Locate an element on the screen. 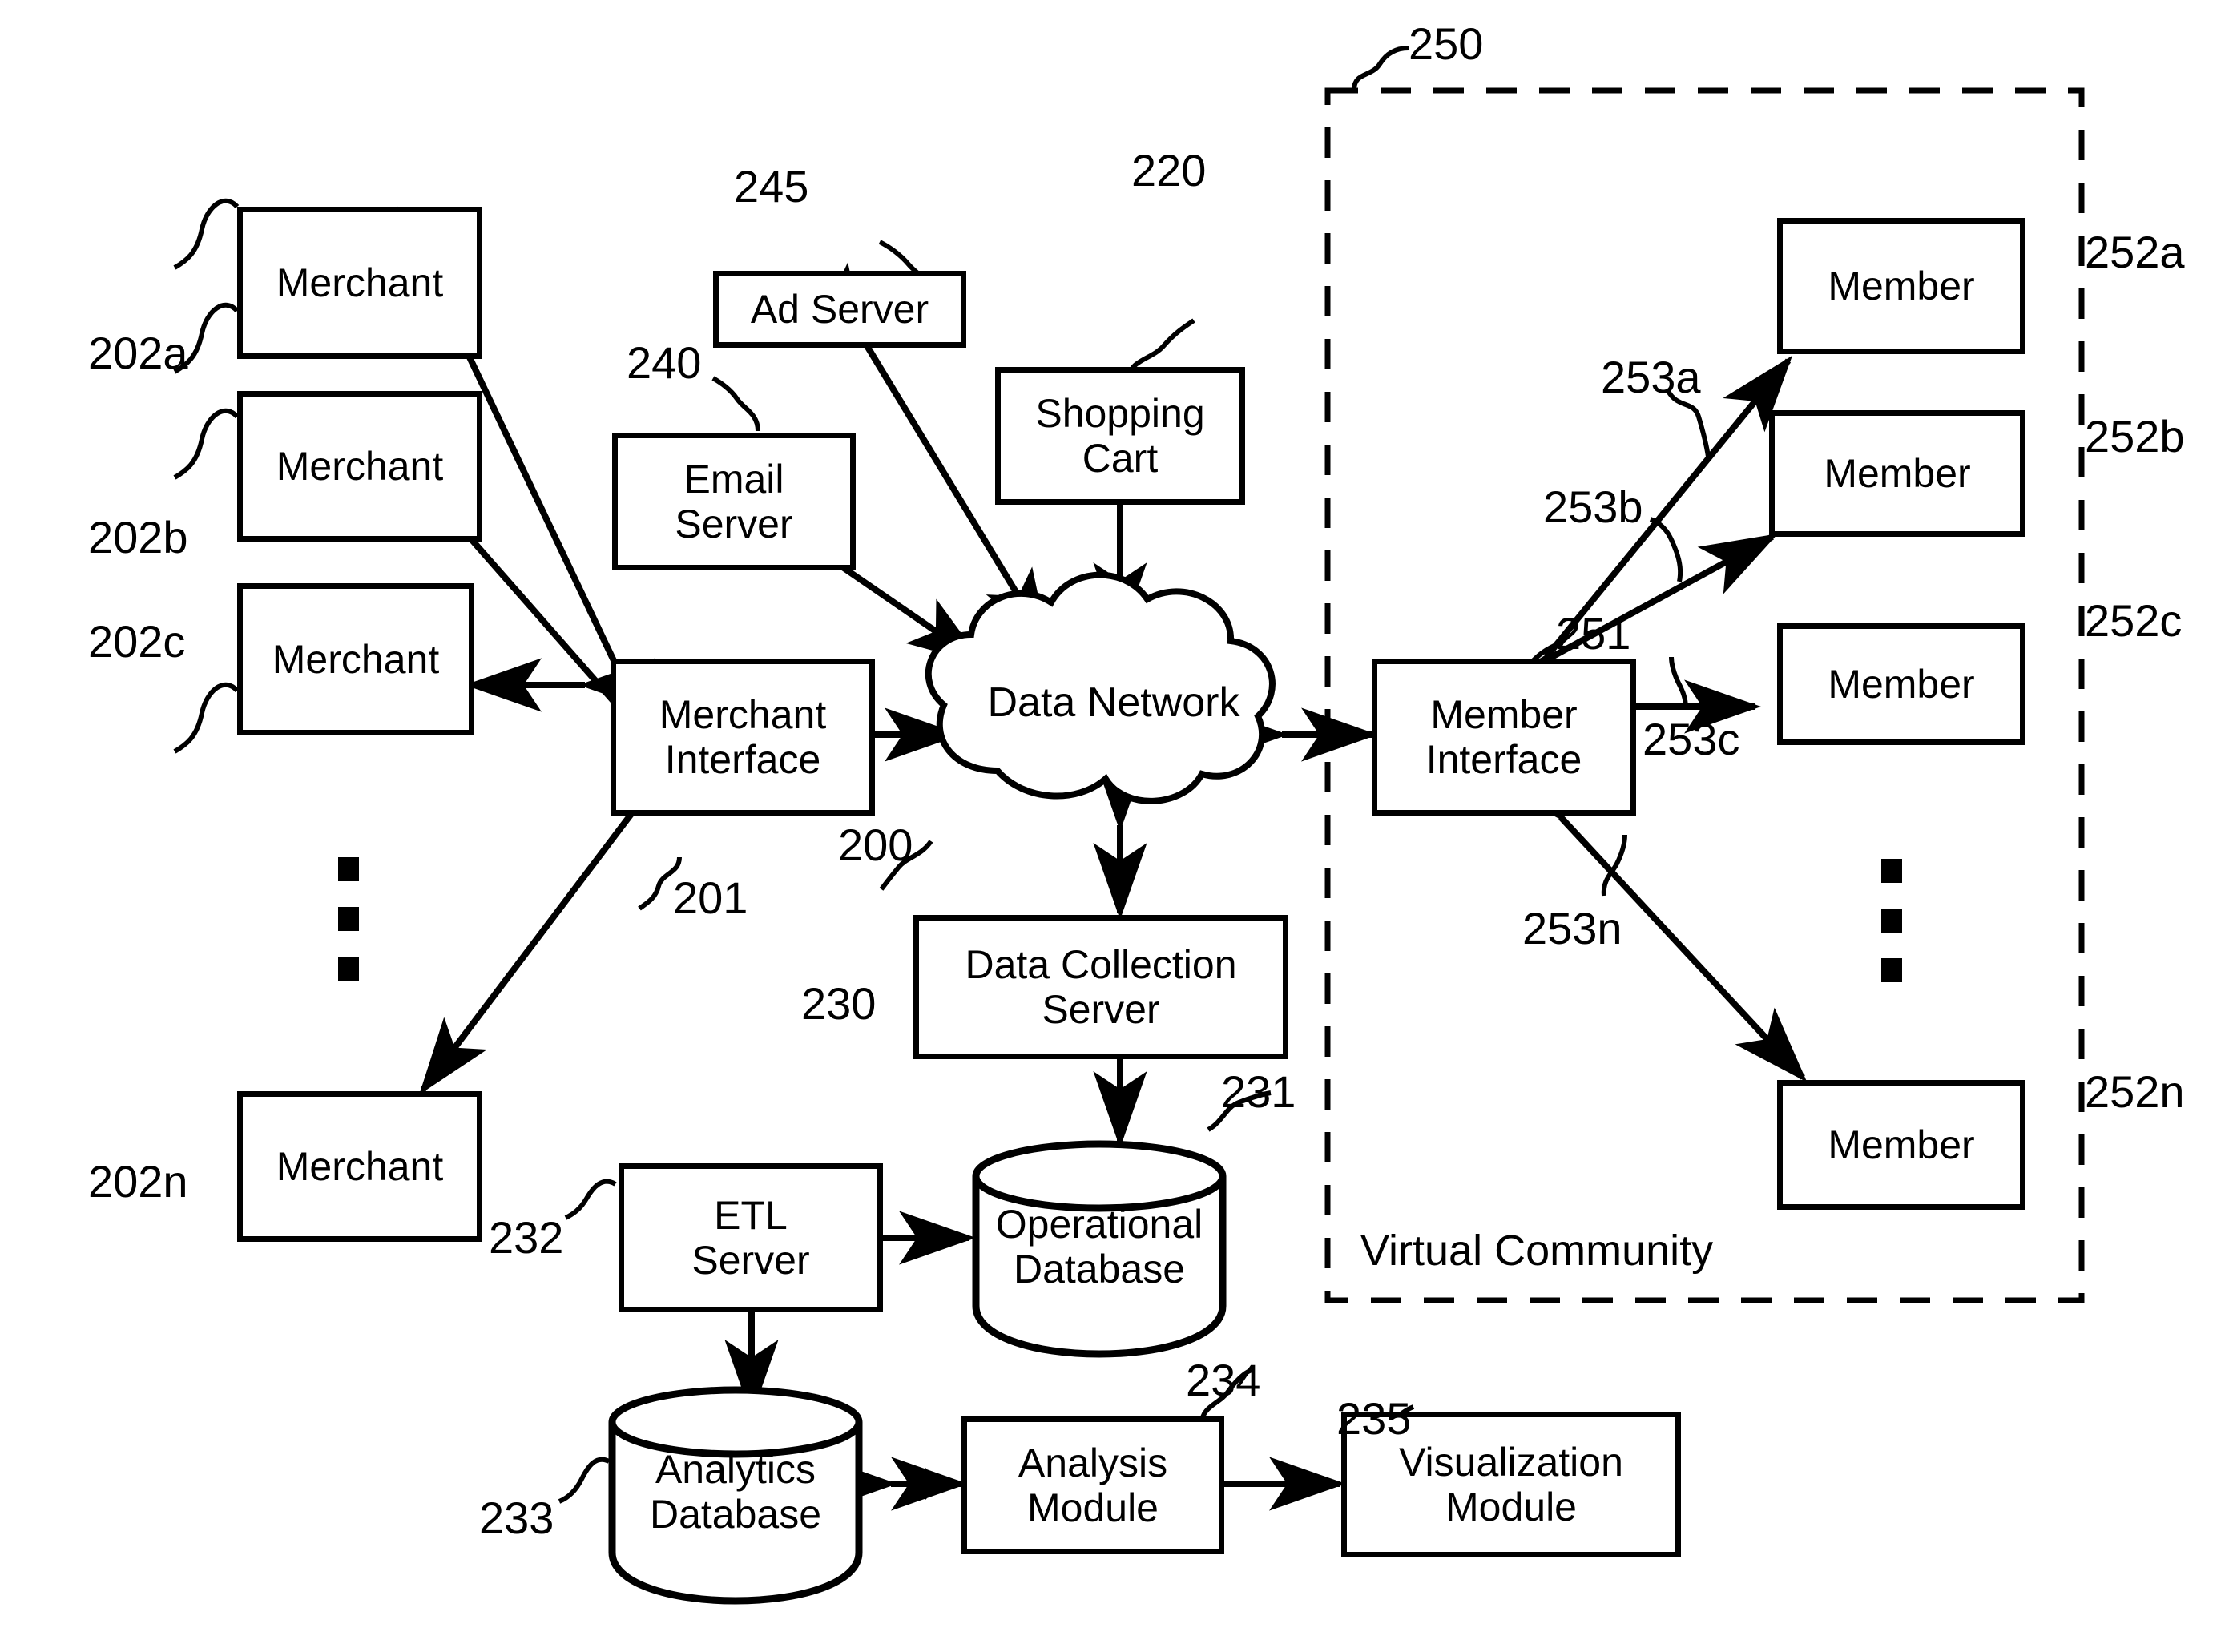  ref-252b: 252b is located at coordinates (2135, 436).